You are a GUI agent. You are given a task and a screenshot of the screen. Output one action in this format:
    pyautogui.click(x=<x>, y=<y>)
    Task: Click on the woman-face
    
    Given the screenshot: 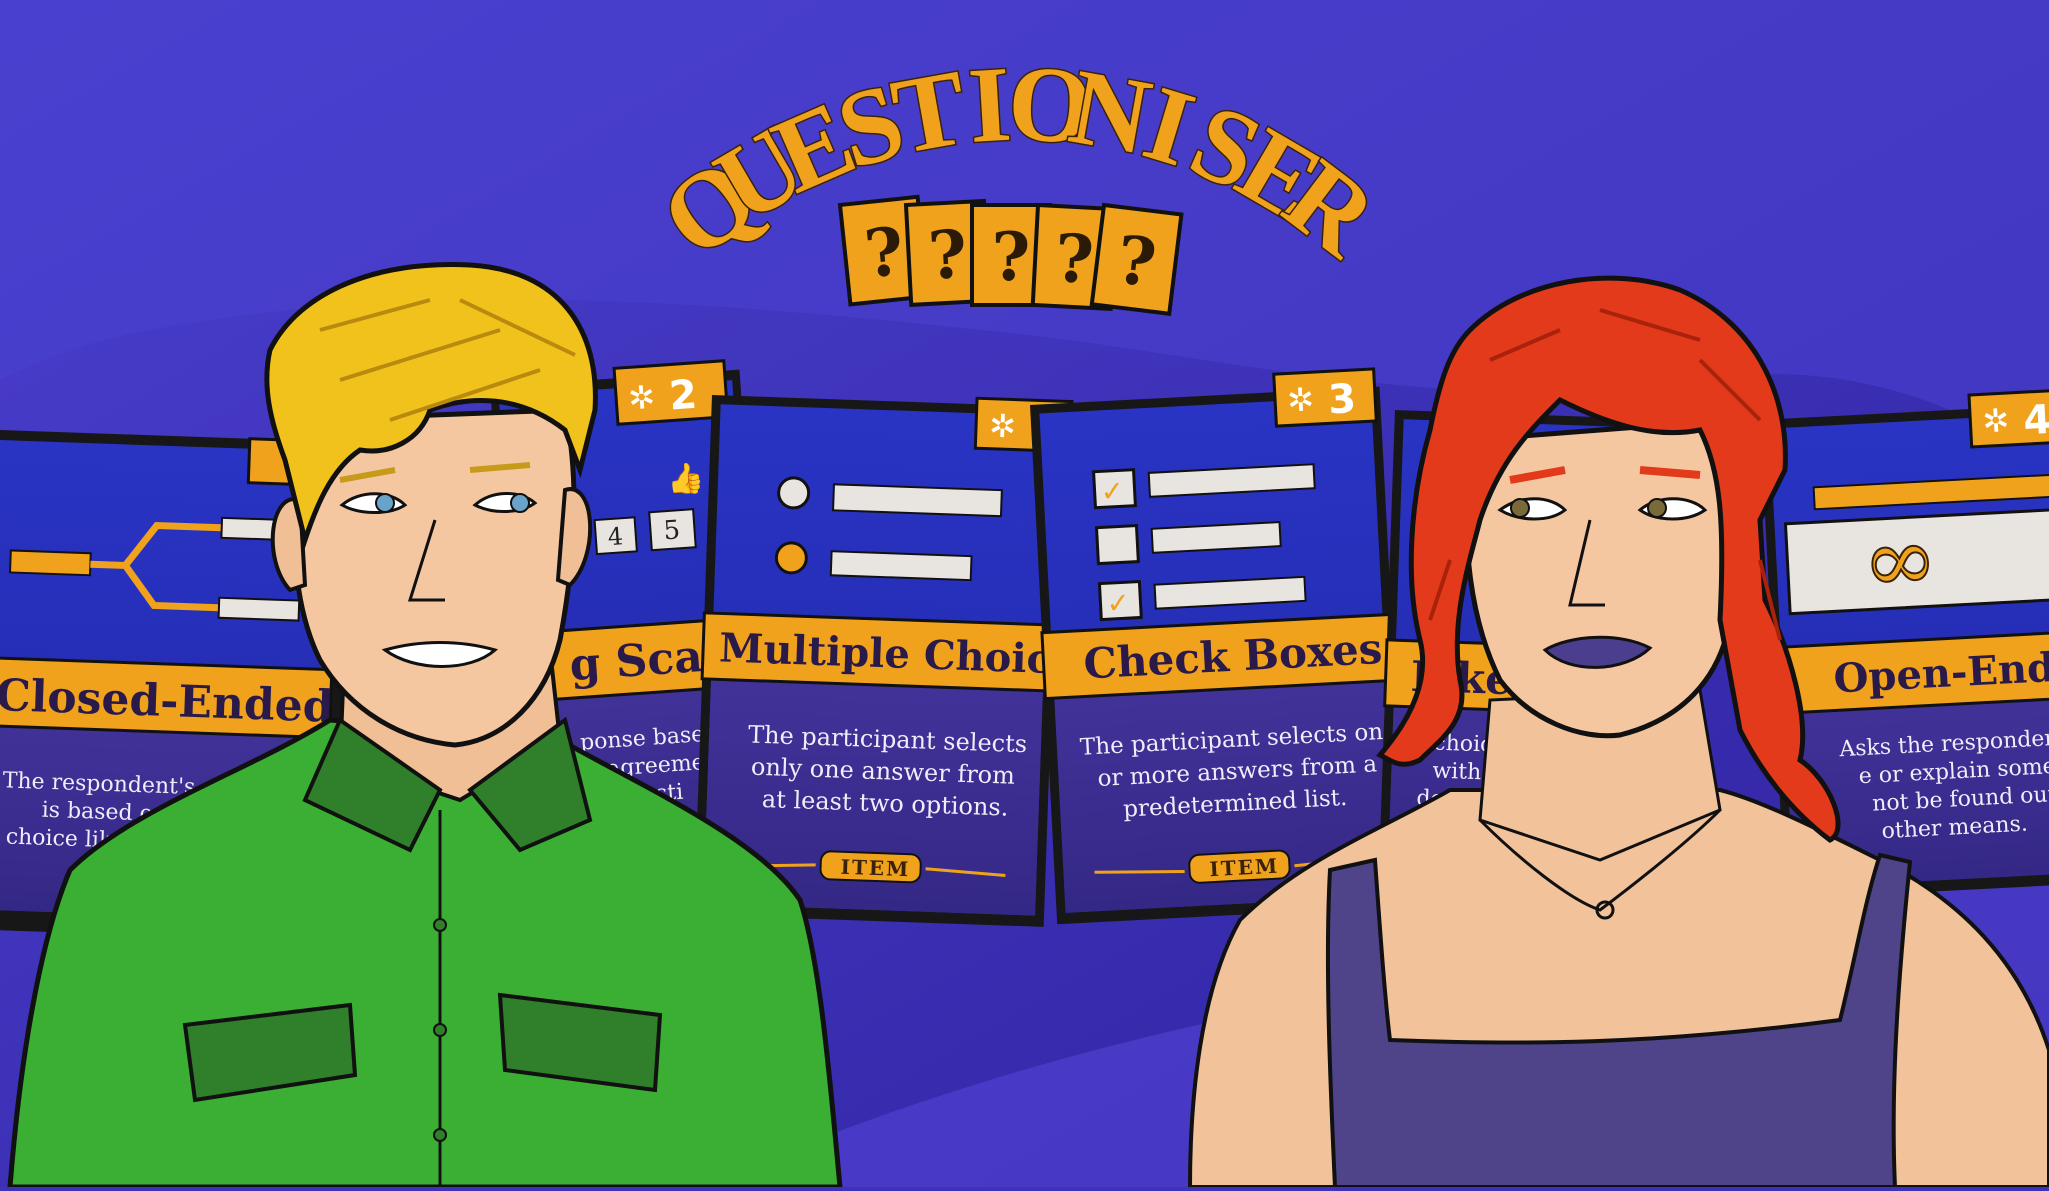 What is the action you would take?
    pyautogui.click(x=1603, y=578)
    